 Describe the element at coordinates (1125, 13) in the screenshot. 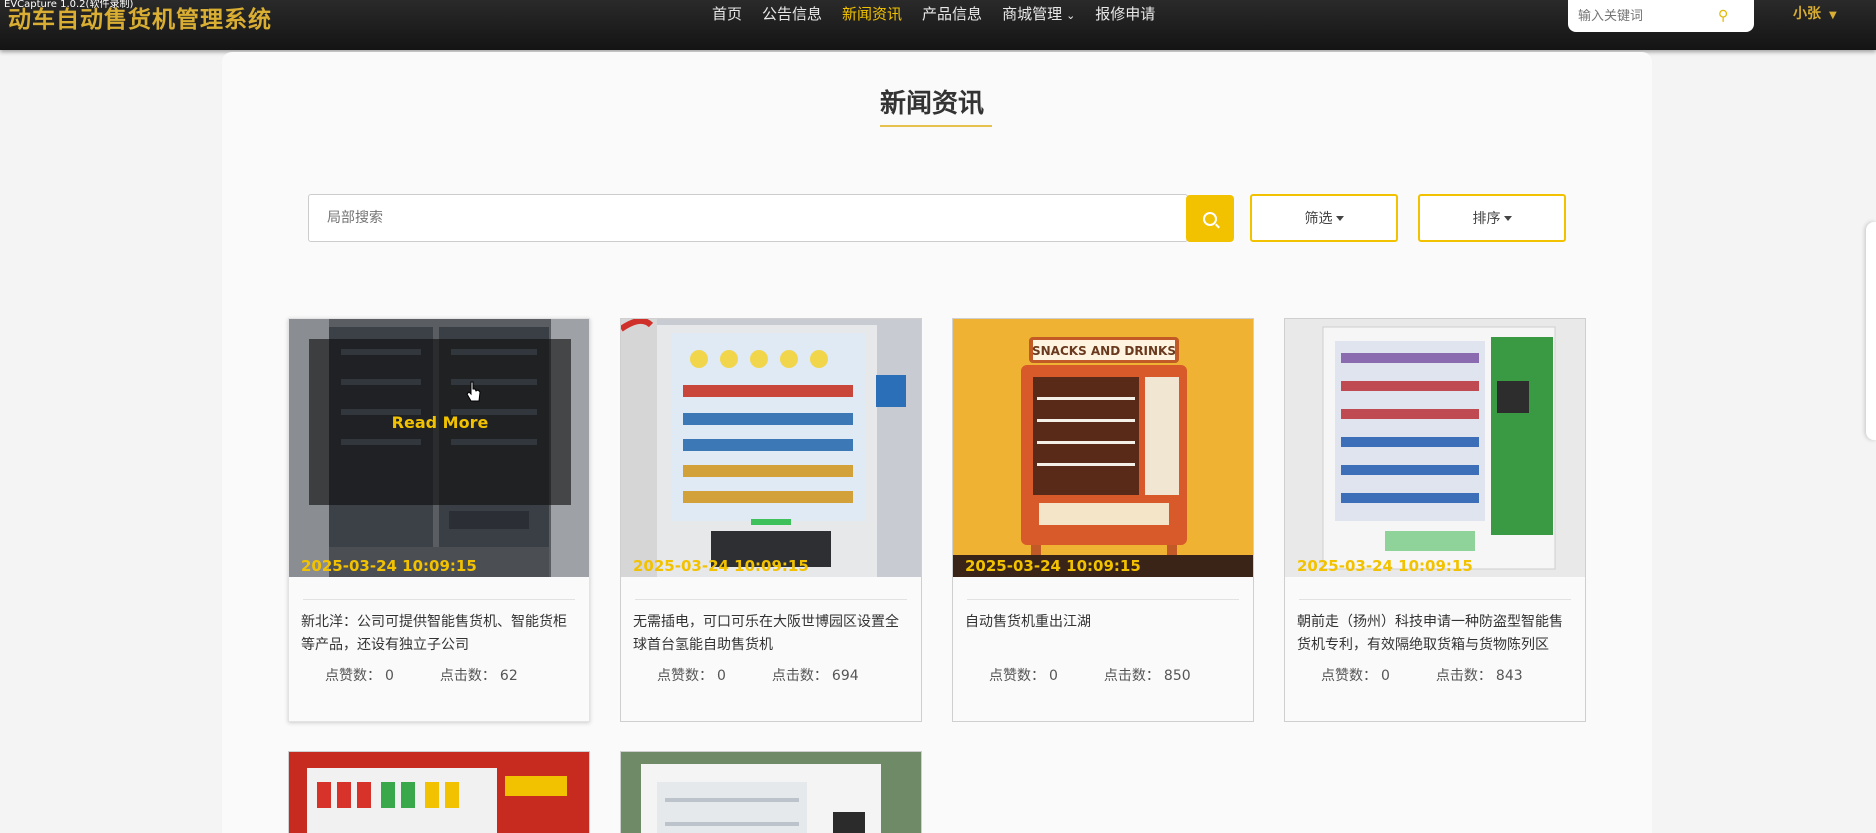

I see `nav-repair: 报修申请` at that location.